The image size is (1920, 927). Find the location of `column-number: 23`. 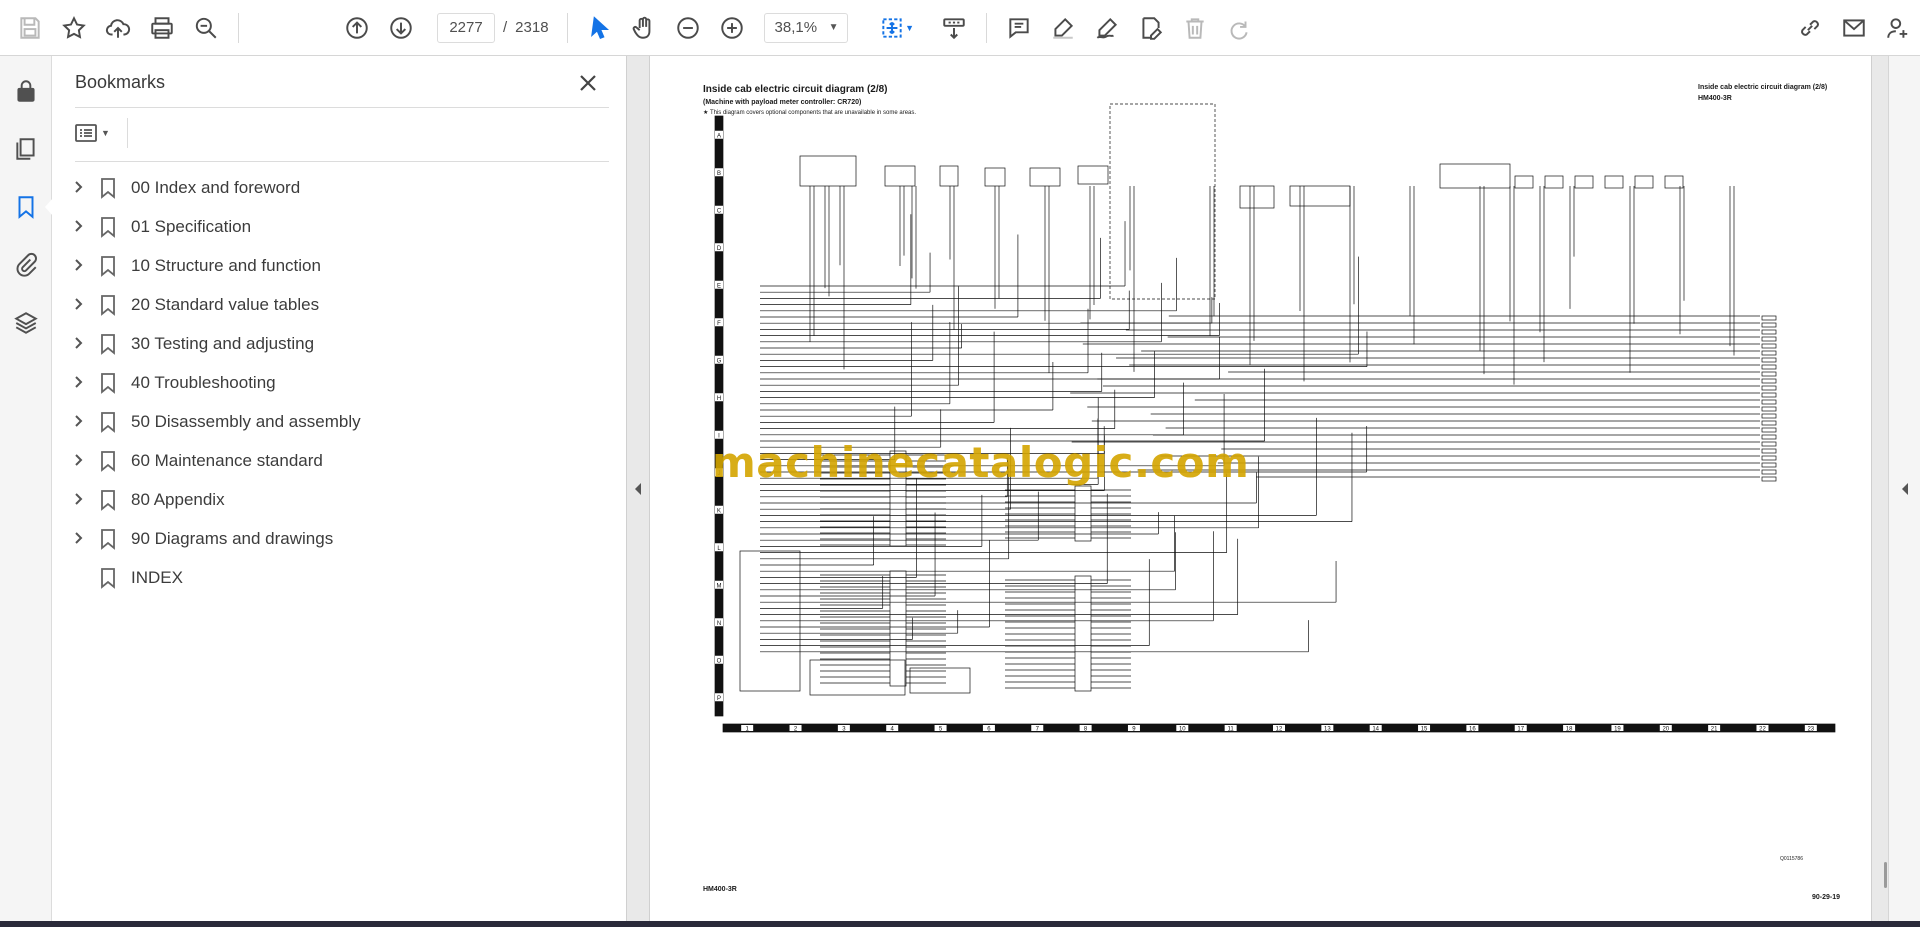

column-number: 23 is located at coordinates (1810, 730).